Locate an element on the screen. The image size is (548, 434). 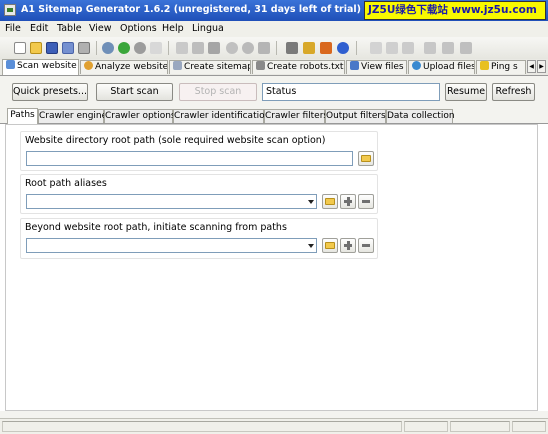
add-beyond-path-button is located at coordinates (348, 245).